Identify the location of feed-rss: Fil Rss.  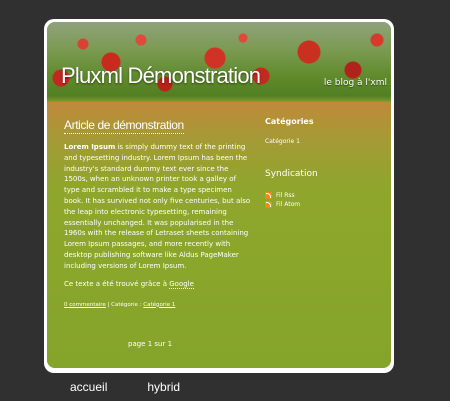
(325, 195).